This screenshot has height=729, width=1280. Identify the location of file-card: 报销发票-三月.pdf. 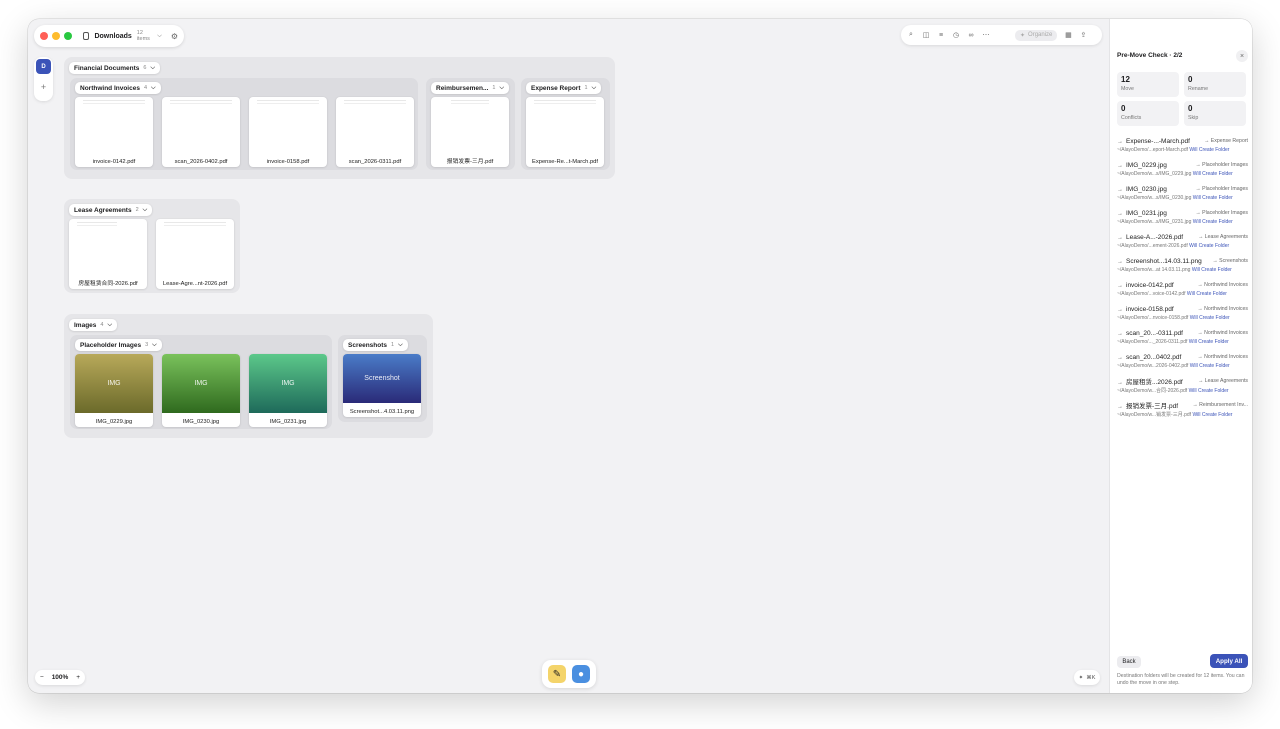
(470, 132).